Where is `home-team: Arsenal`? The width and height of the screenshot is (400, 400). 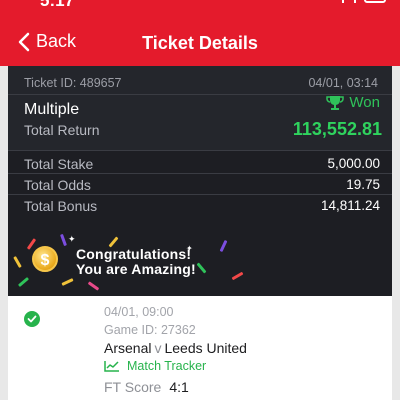
home-team: Arsenal is located at coordinates (128, 348).